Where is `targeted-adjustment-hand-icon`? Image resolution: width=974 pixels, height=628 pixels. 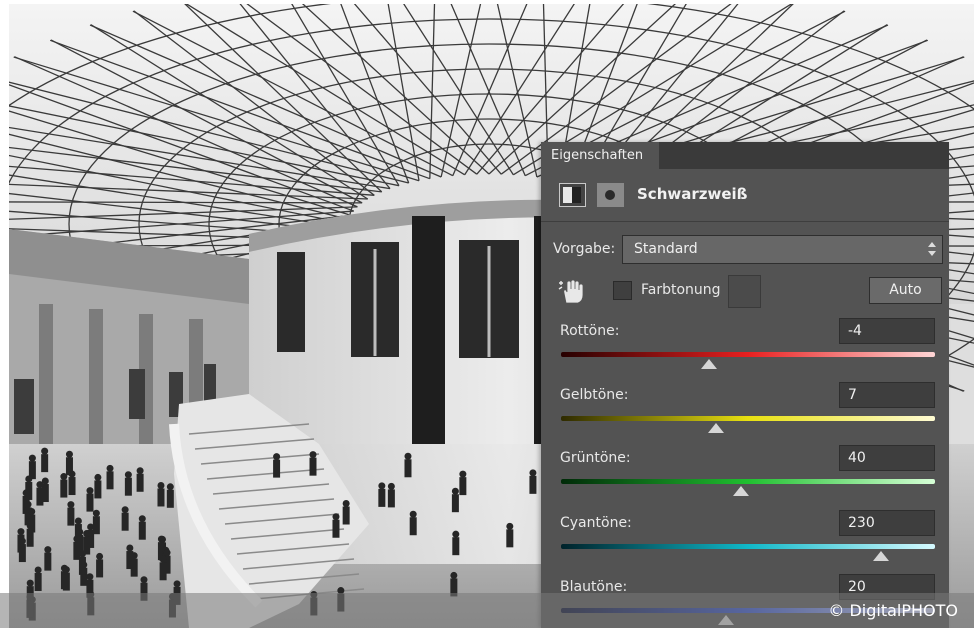
targeted-adjustment-hand-icon is located at coordinates (571, 291).